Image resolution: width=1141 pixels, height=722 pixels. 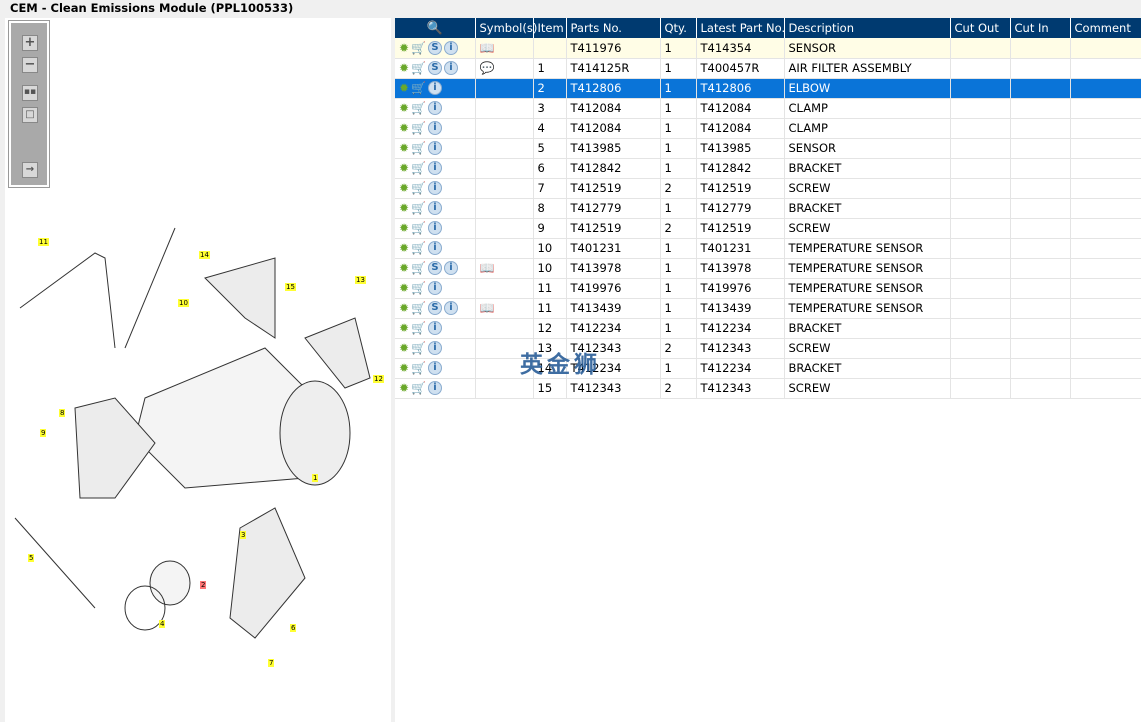 I want to click on search-icon: 🔍, so click(x=435, y=28).